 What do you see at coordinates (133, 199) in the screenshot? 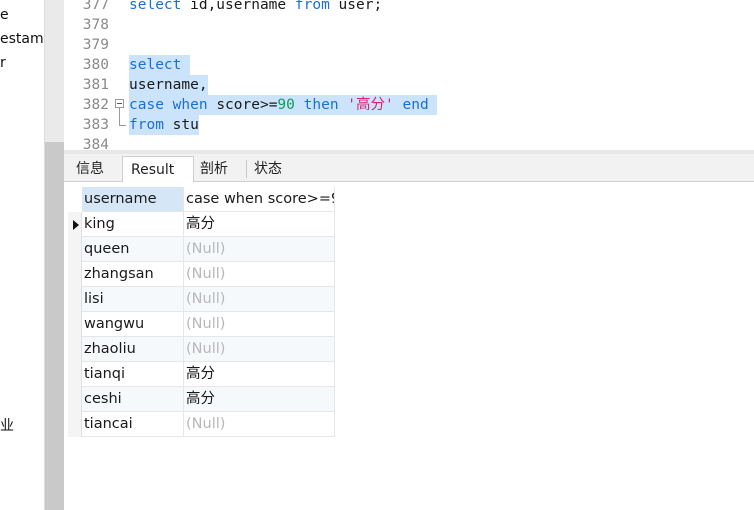
I see `column-header: username` at bounding box center [133, 199].